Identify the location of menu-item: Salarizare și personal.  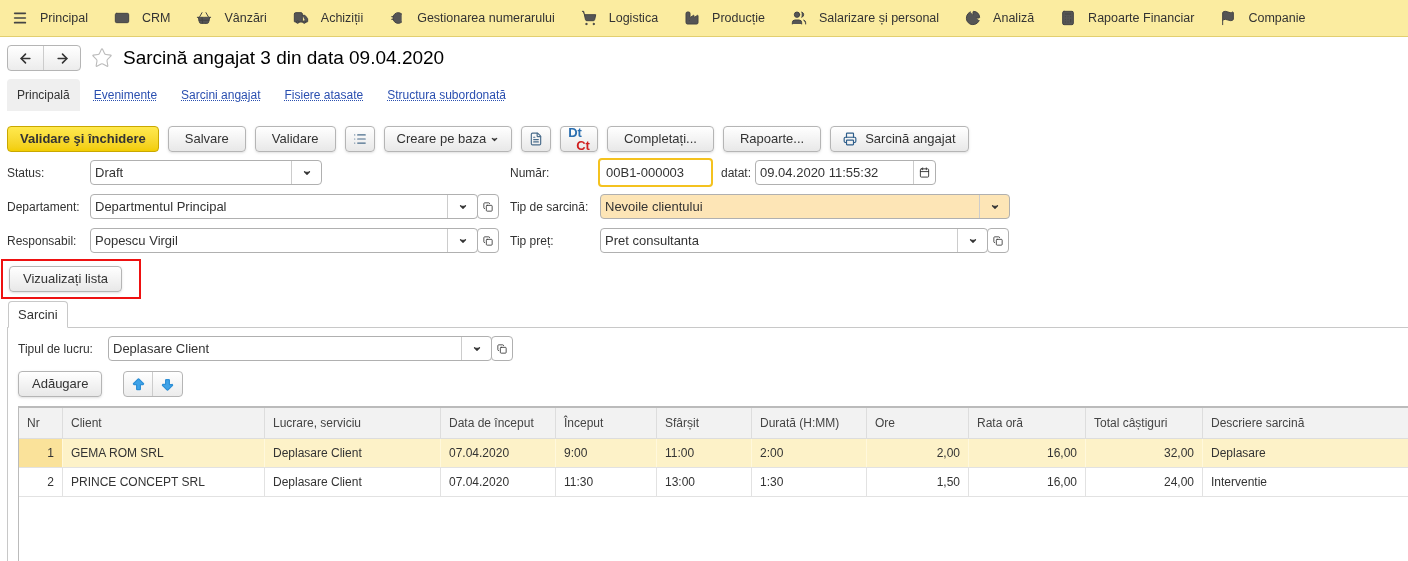
(865, 18).